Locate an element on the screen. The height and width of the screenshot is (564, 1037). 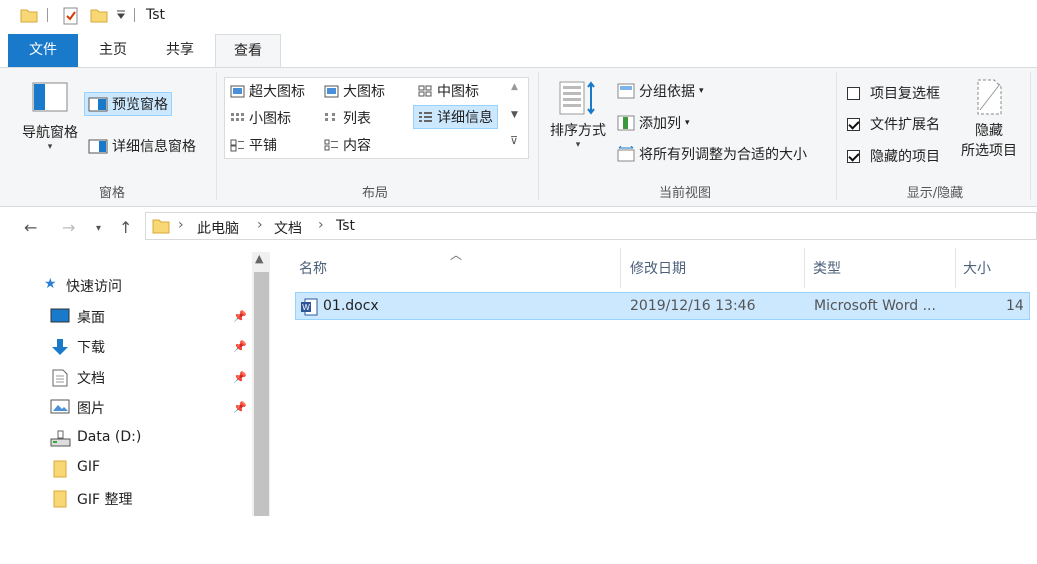
hide-selected-items-button: 隐藏 所选项目 is located at coordinates (989, 119).